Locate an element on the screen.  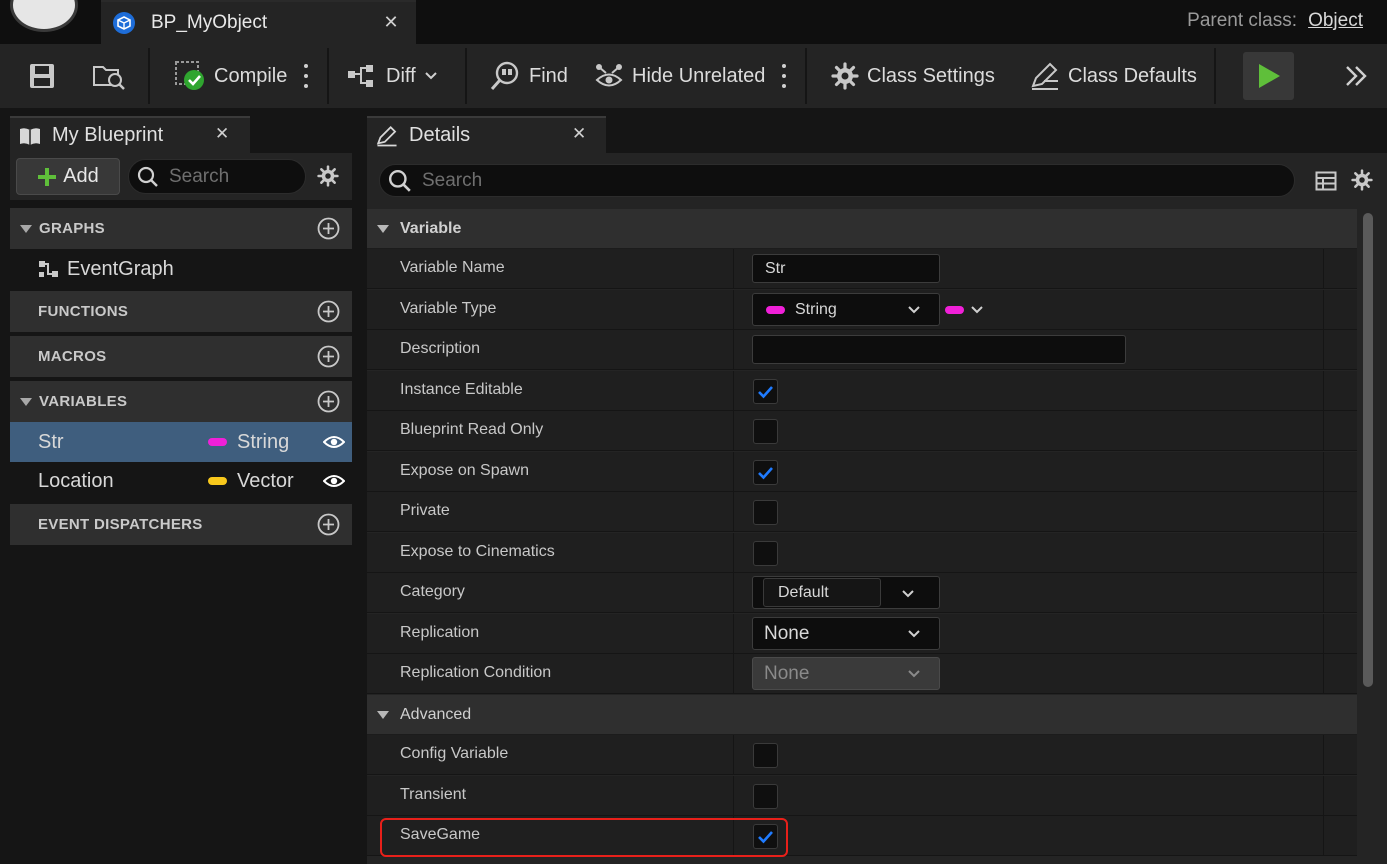
property-label: Description is located at coordinates (440, 348).